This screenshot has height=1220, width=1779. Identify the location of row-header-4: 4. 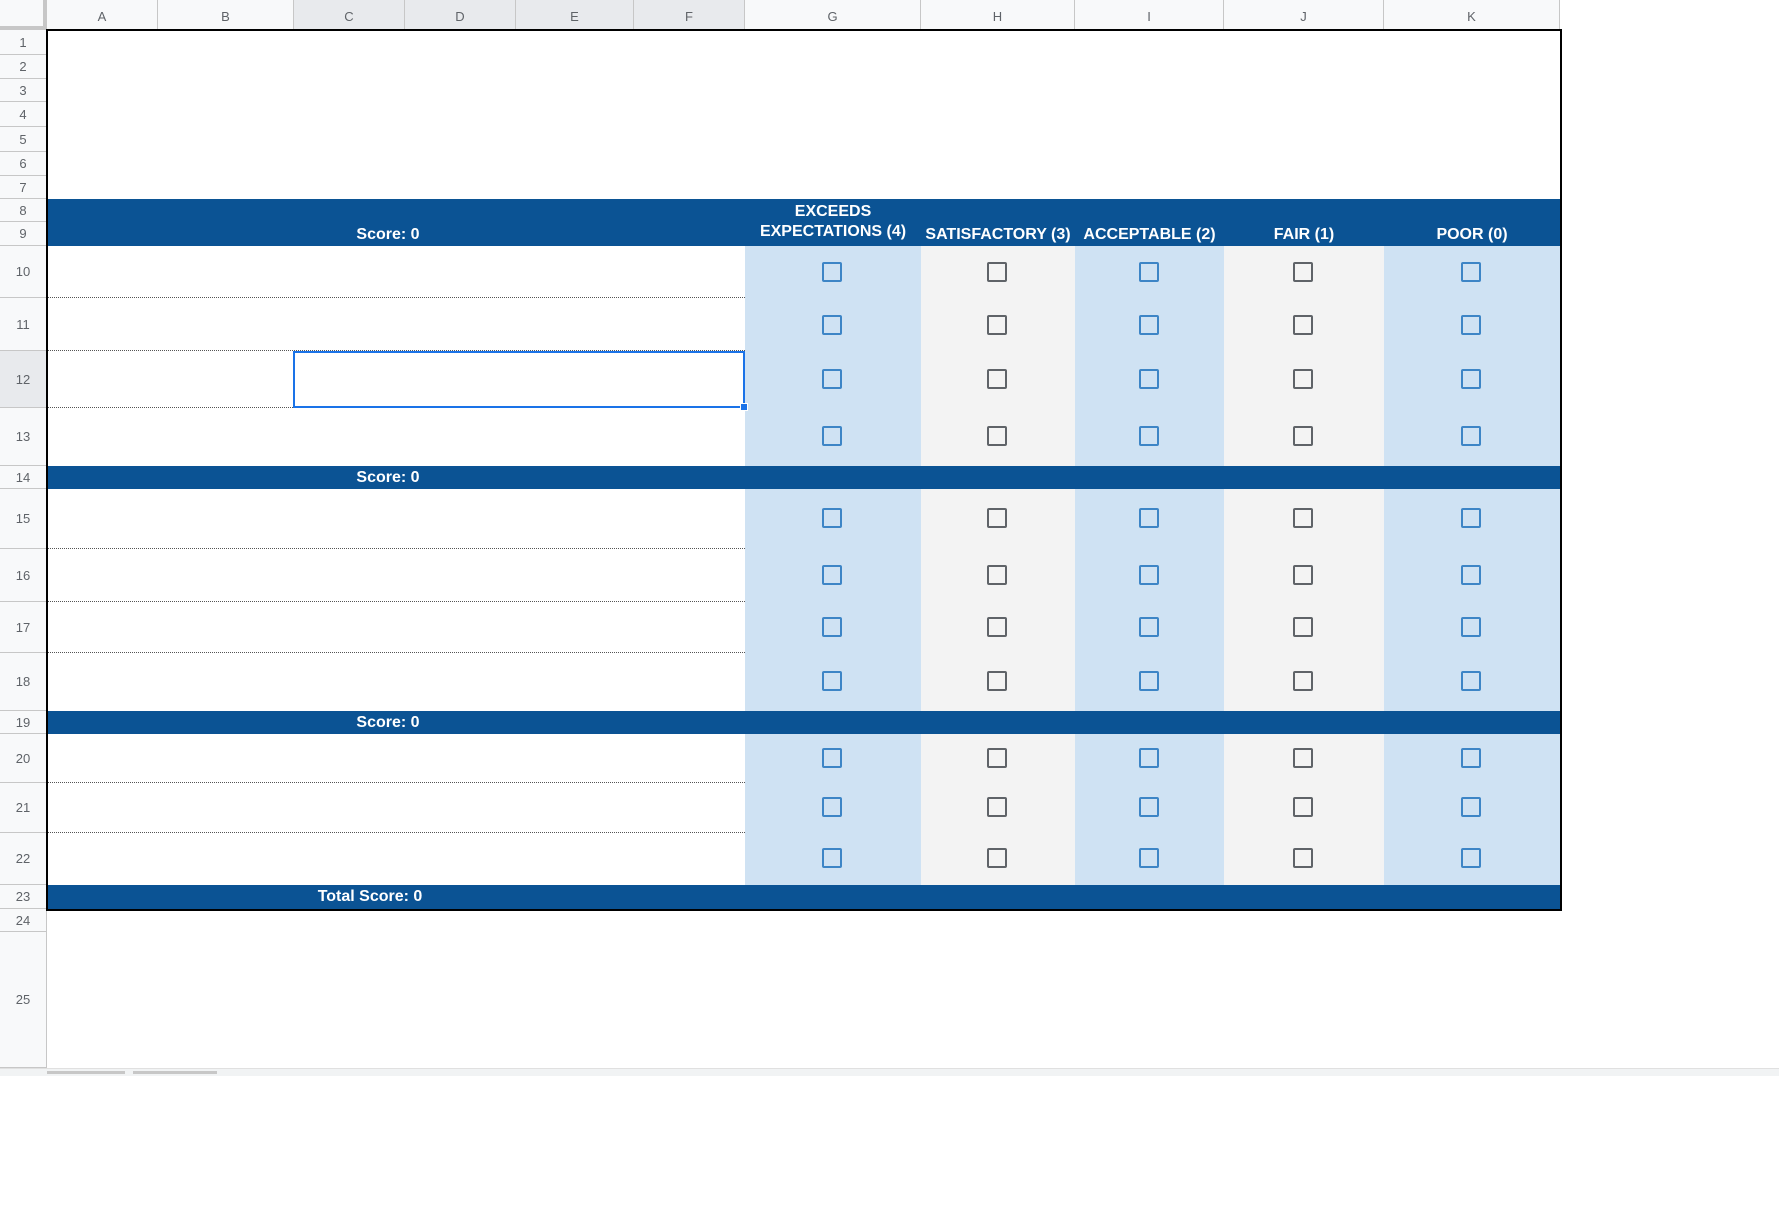
(23, 114).